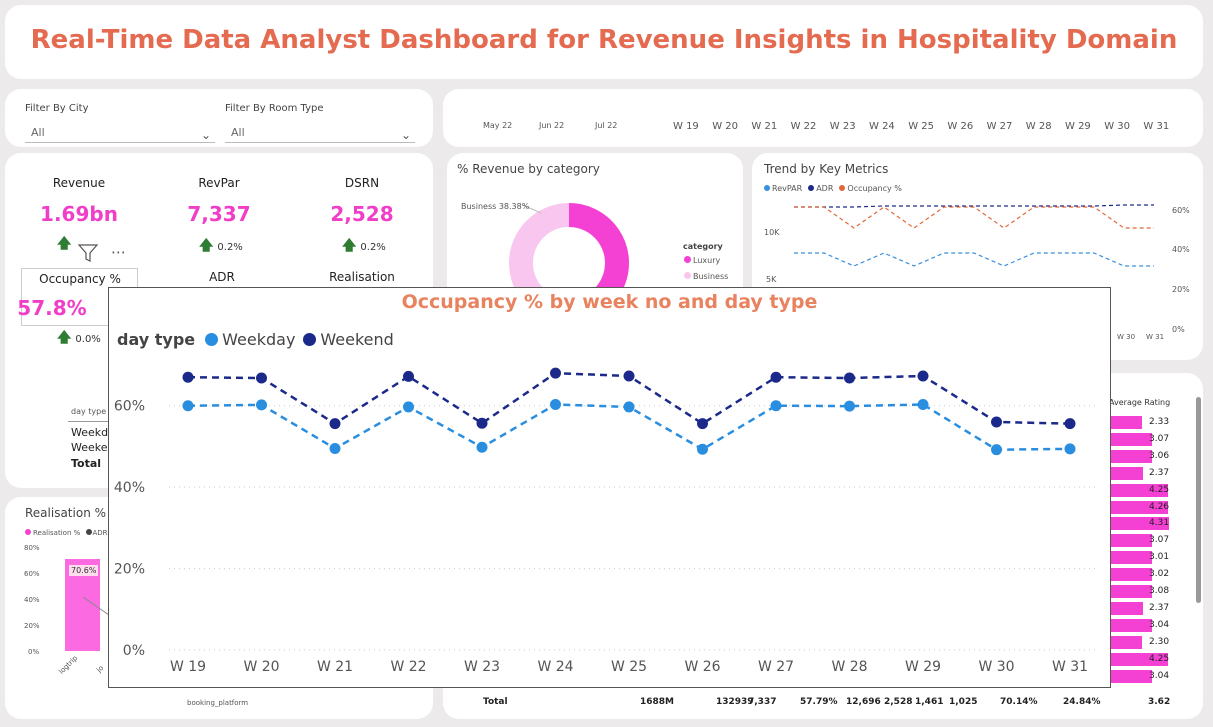 This screenshot has width=1213, height=727. What do you see at coordinates (1039, 126) in the screenshot?
I see `week-slicer-item: W 28` at bounding box center [1039, 126].